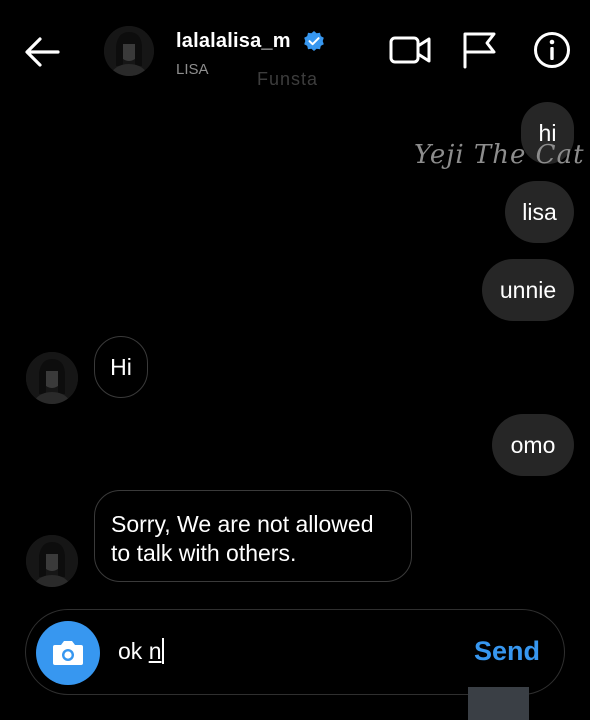 The height and width of the screenshot is (720, 590). I want to click on message-bubble-outgoing: lisa, so click(539, 212).